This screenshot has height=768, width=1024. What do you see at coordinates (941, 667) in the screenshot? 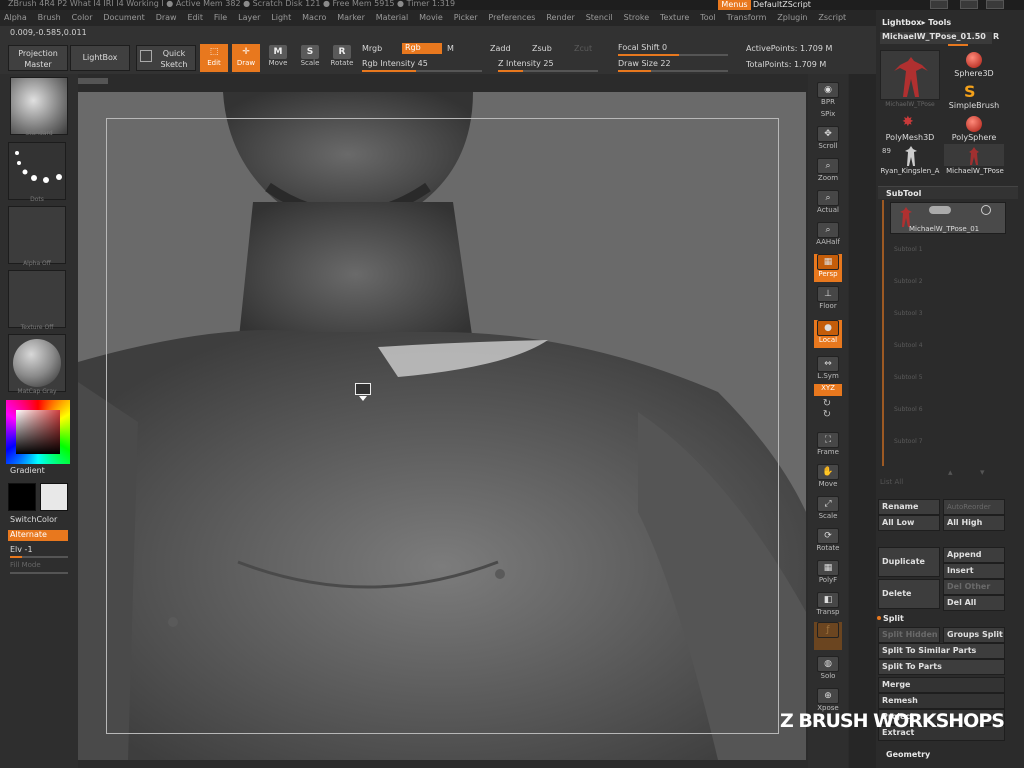
I see `split-to-parts-button: Split To Parts` at bounding box center [941, 667].